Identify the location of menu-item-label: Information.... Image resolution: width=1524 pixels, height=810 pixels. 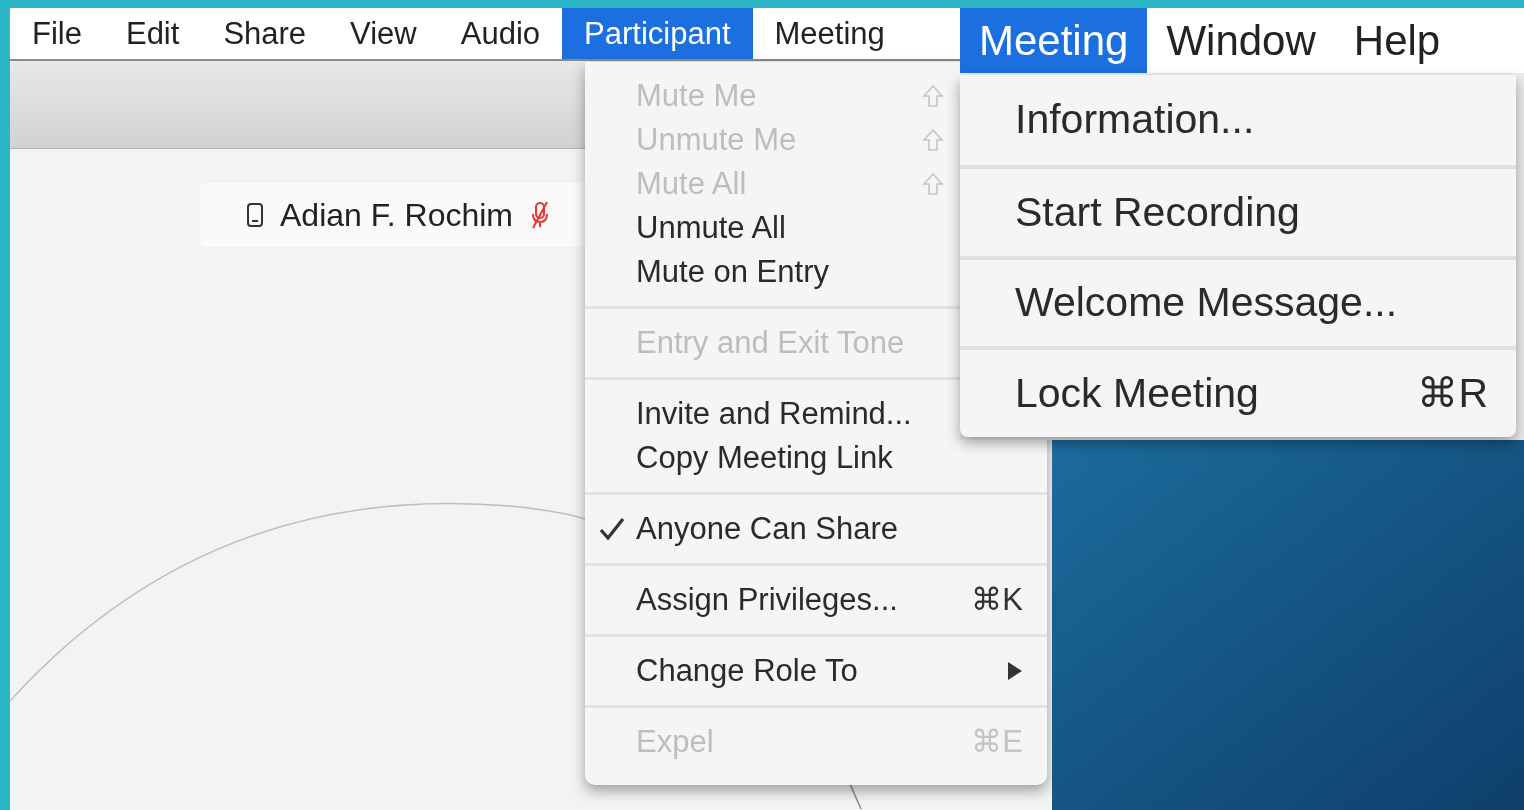
(1135, 120).